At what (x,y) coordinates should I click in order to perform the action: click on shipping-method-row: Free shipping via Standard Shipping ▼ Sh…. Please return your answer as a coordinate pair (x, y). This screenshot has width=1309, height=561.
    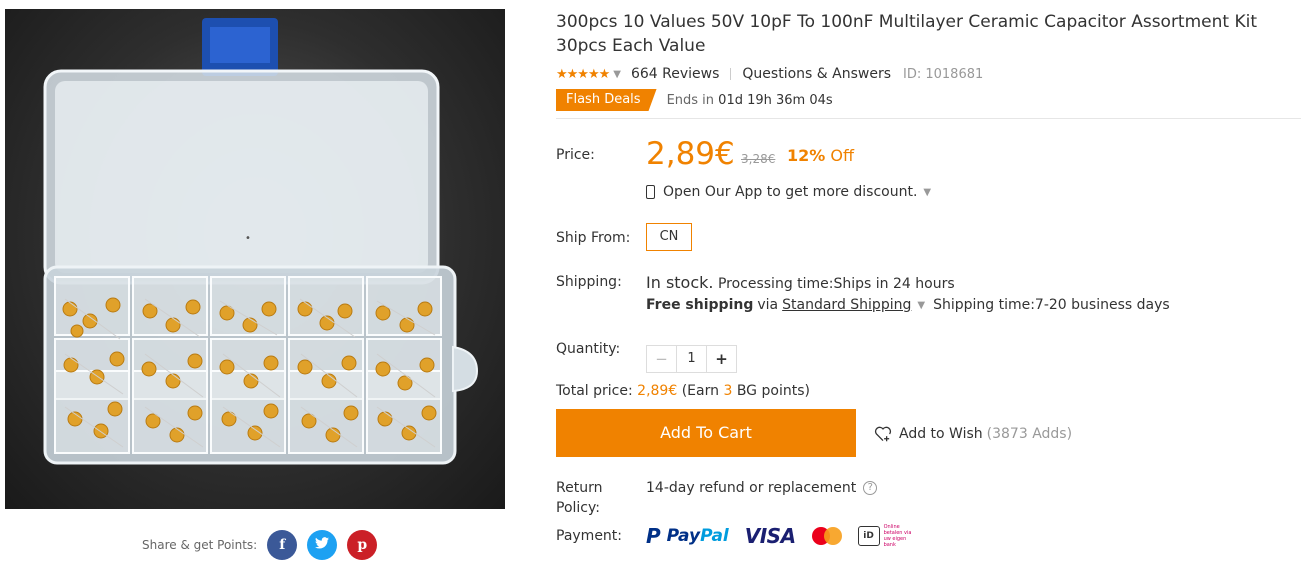
    Looking at the image, I should click on (908, 305).